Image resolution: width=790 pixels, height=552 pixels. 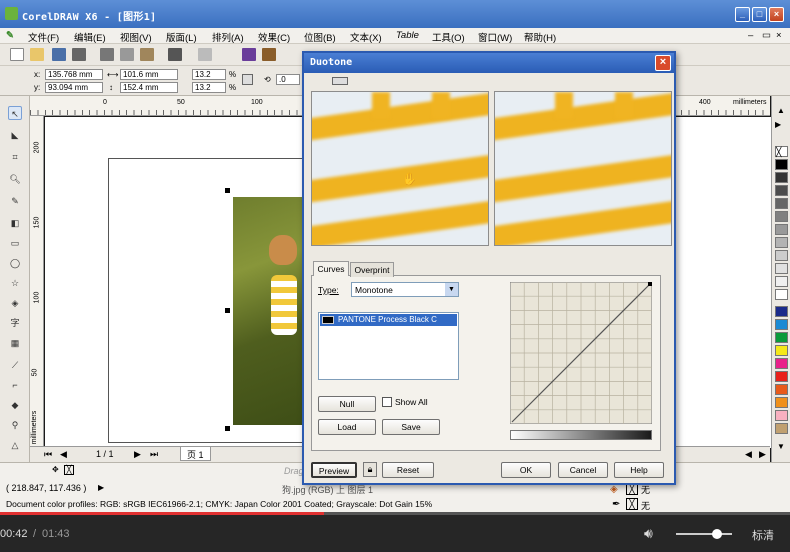 What do you see at coordinates (781, 229) in the screenshot?
I see `swatch-gray50` at bounding box center [781, 229].